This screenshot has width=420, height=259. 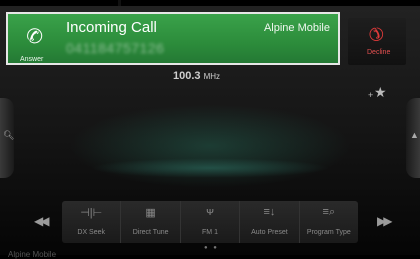 I want to click on keypad-icon: ▦, so click(x=150, y=213).